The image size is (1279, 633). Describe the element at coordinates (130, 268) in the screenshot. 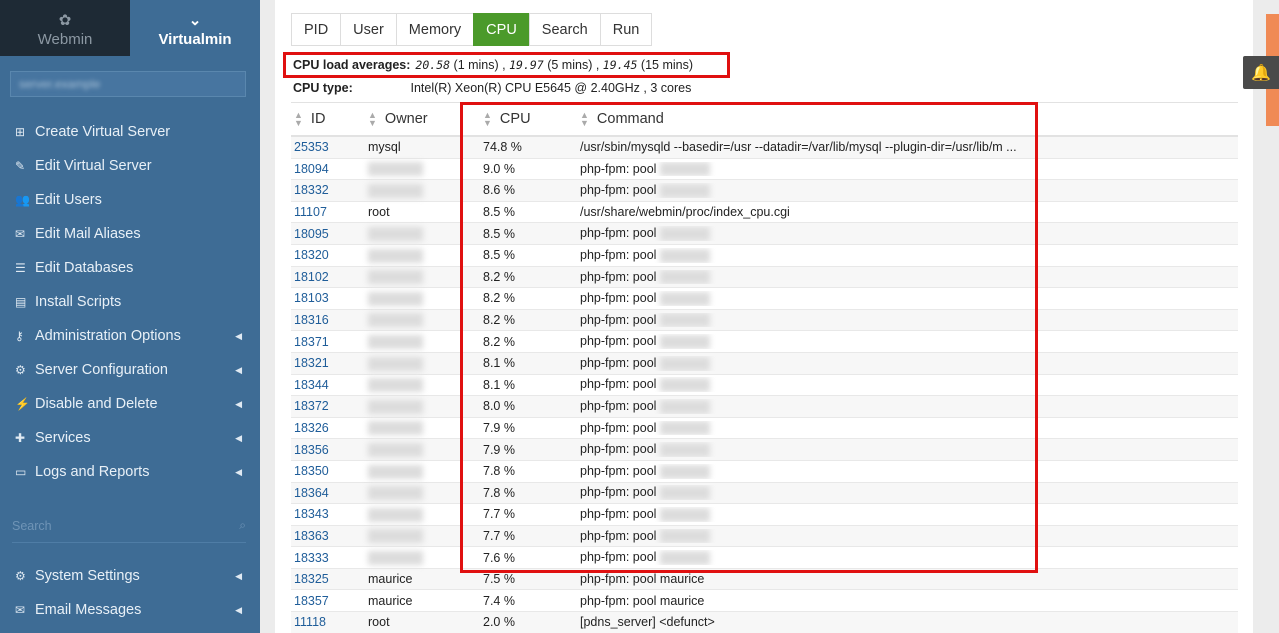

I see `sidebar-item-edit-databases: ☰ Edit Databases` at that location.